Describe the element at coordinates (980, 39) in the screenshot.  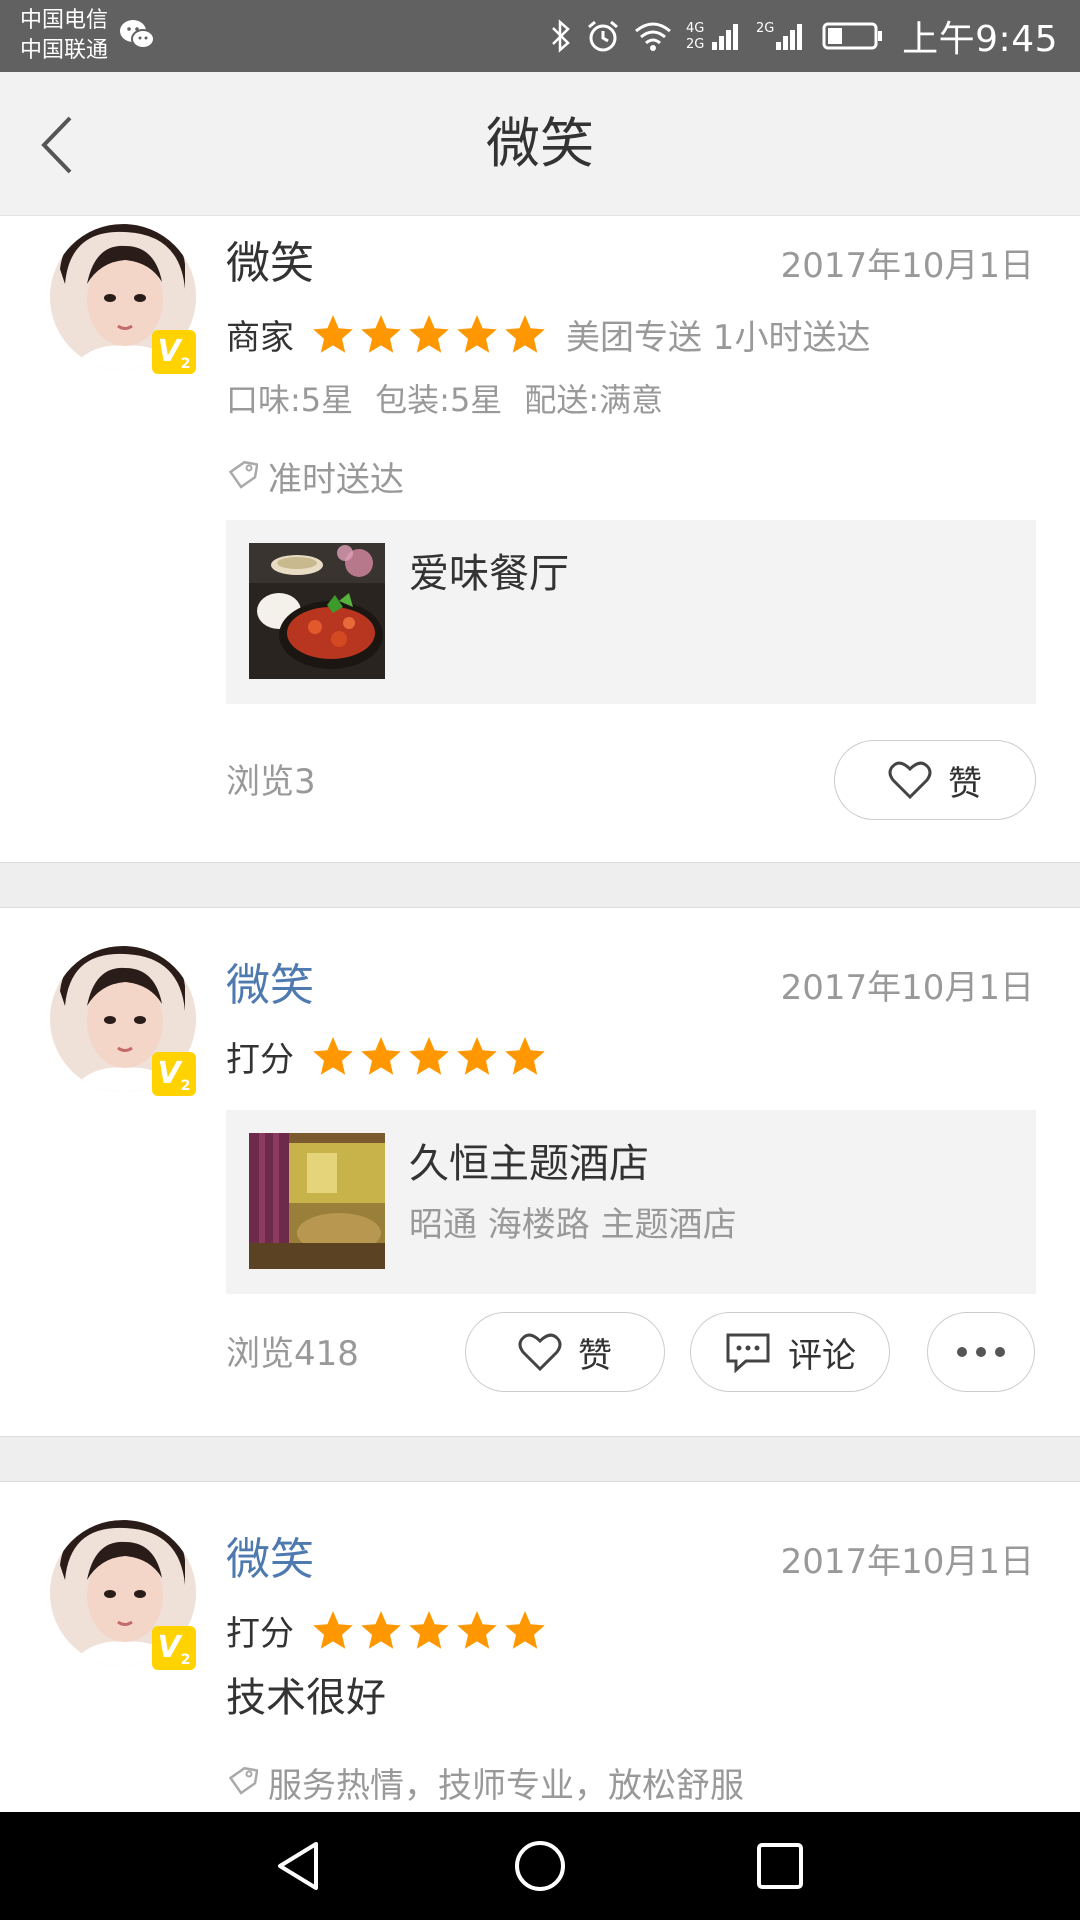
I see `clock: 上午9:45` at that location.